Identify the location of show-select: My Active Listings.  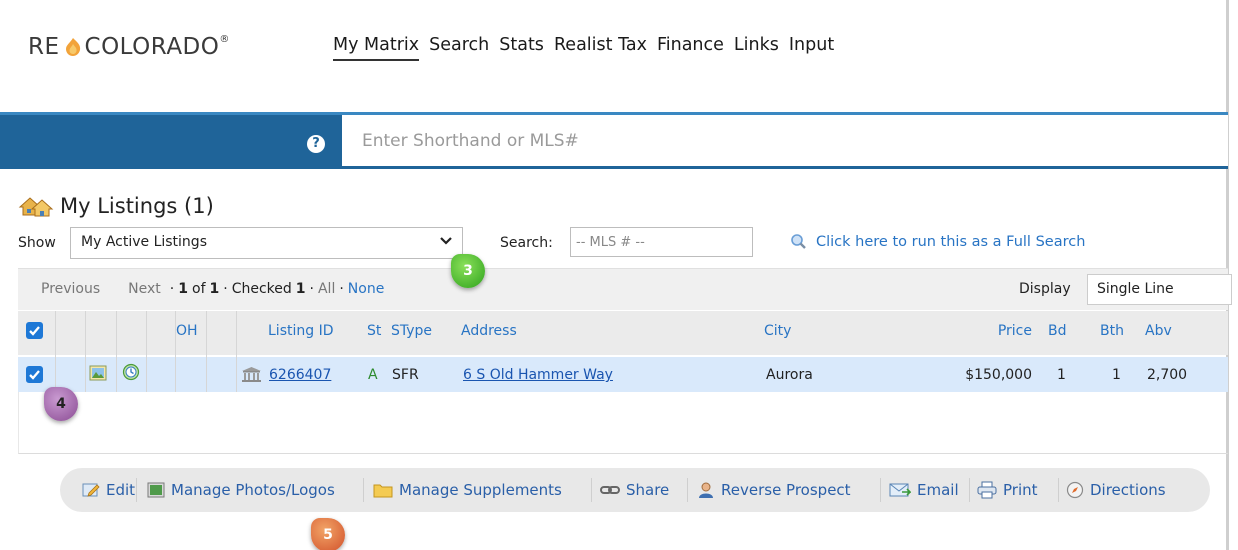
(266, 243).